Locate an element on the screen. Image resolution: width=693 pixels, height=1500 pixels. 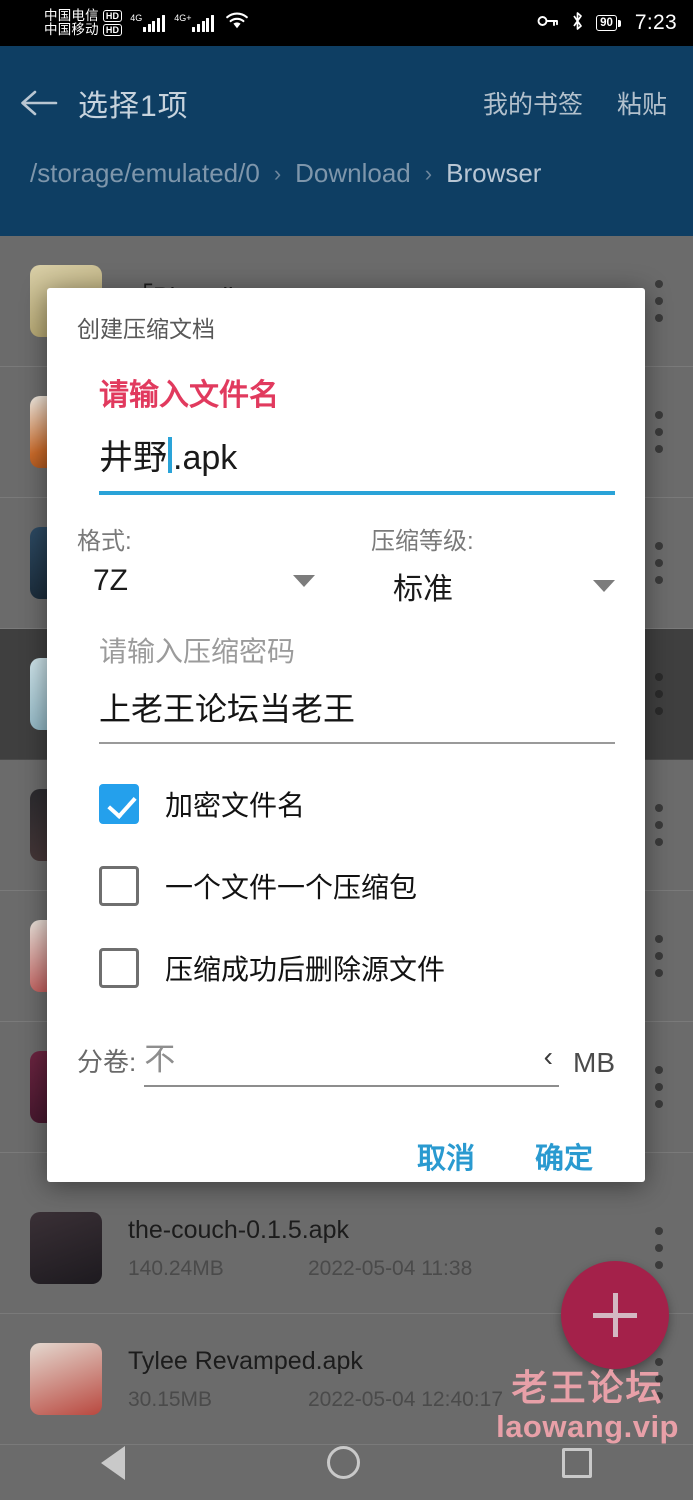
password-placeholder-label: 请输入压缩密码 is located at coordinates (197, 651).